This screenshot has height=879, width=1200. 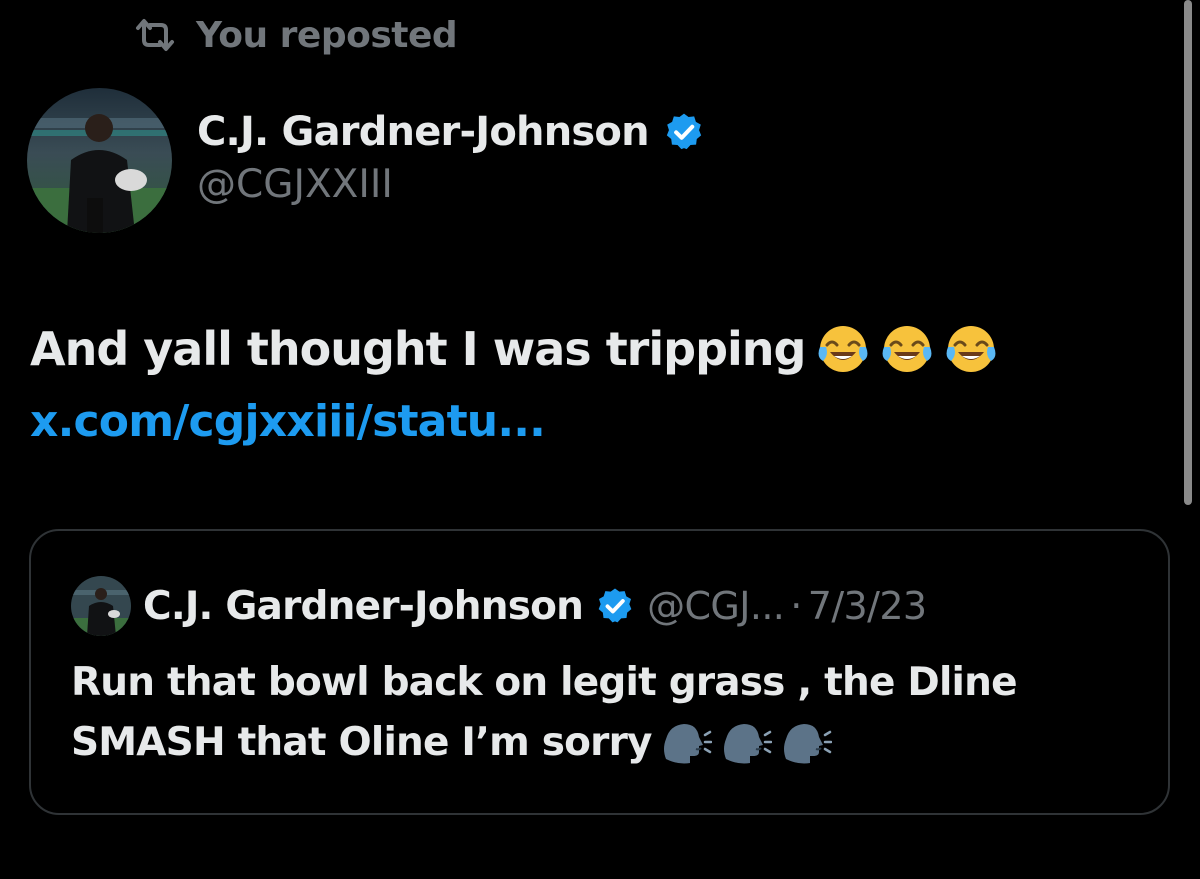 I want to click on repost-icon, so click(x=155, y=35).